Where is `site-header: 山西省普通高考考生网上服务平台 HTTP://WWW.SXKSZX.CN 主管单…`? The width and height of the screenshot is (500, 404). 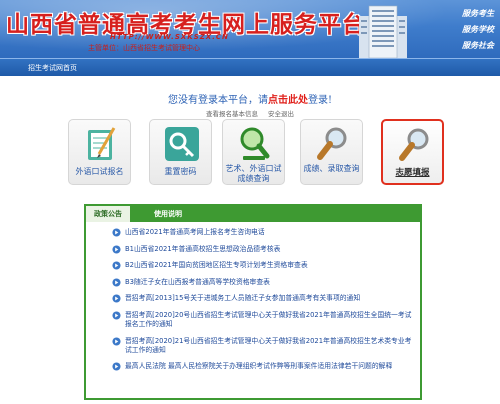
site-header: 山西省普通高考考生网上服务平台 HTTP://WWW.SXKSZX.CN 主管单… is located at coordinates (250, 29).